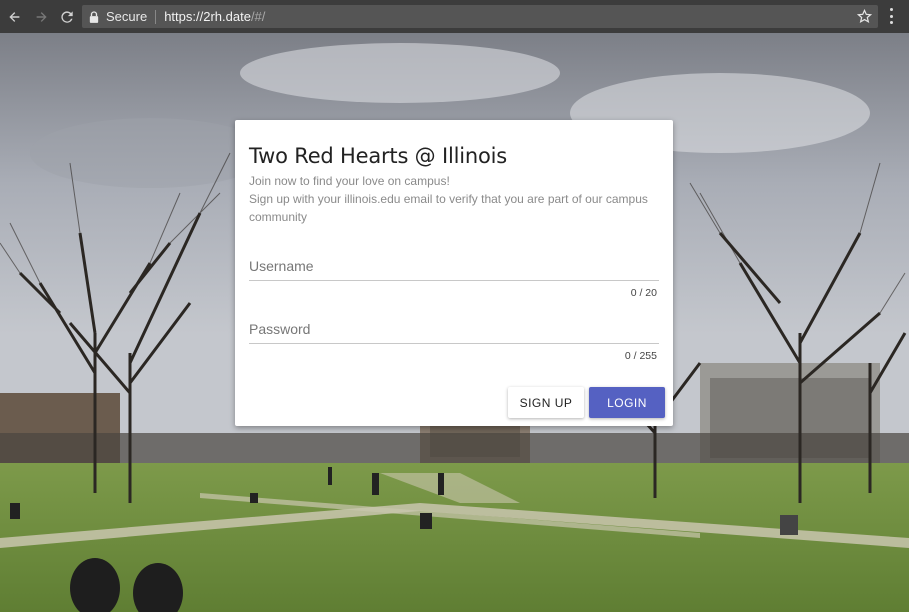  What do you see at coordinates (627, 402) in the screenshot?
I see `login-button: LOGIN` at bounding box center [627, 402].